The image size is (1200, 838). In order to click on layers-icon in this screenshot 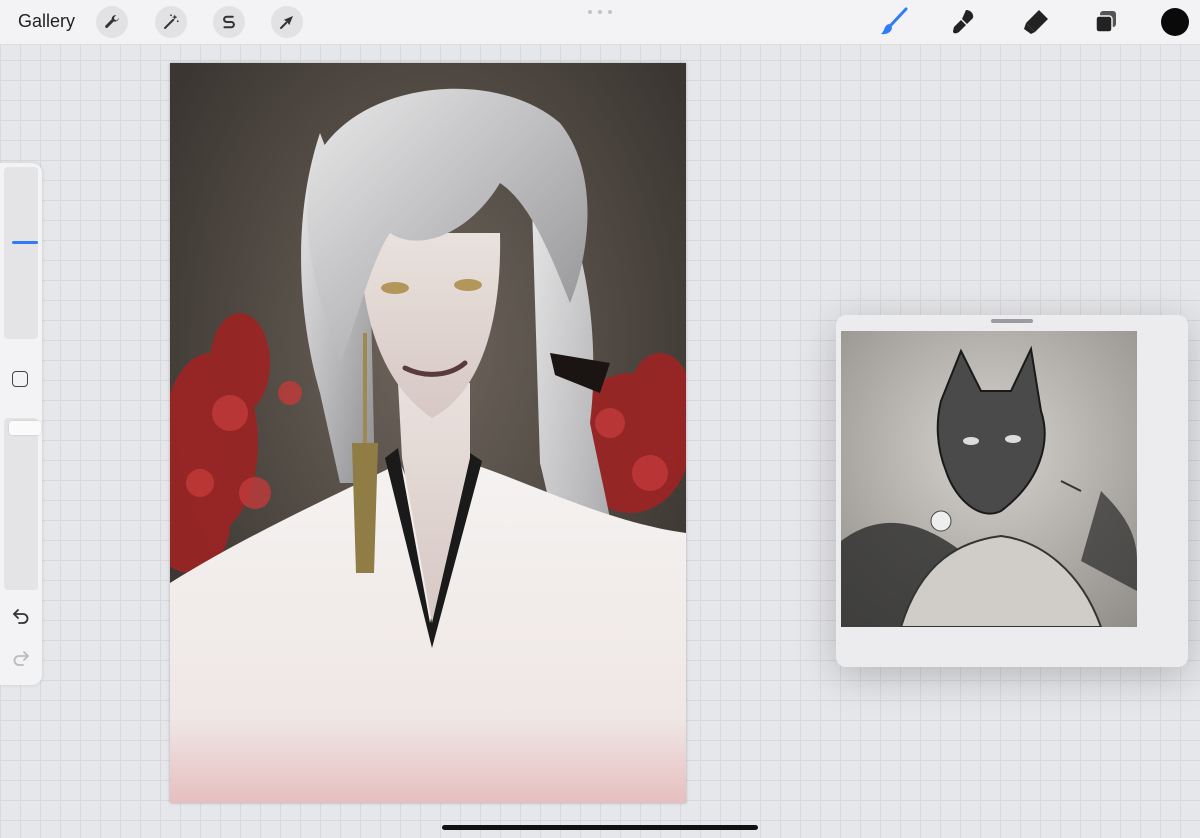, I will do `click(1105, 22)`.